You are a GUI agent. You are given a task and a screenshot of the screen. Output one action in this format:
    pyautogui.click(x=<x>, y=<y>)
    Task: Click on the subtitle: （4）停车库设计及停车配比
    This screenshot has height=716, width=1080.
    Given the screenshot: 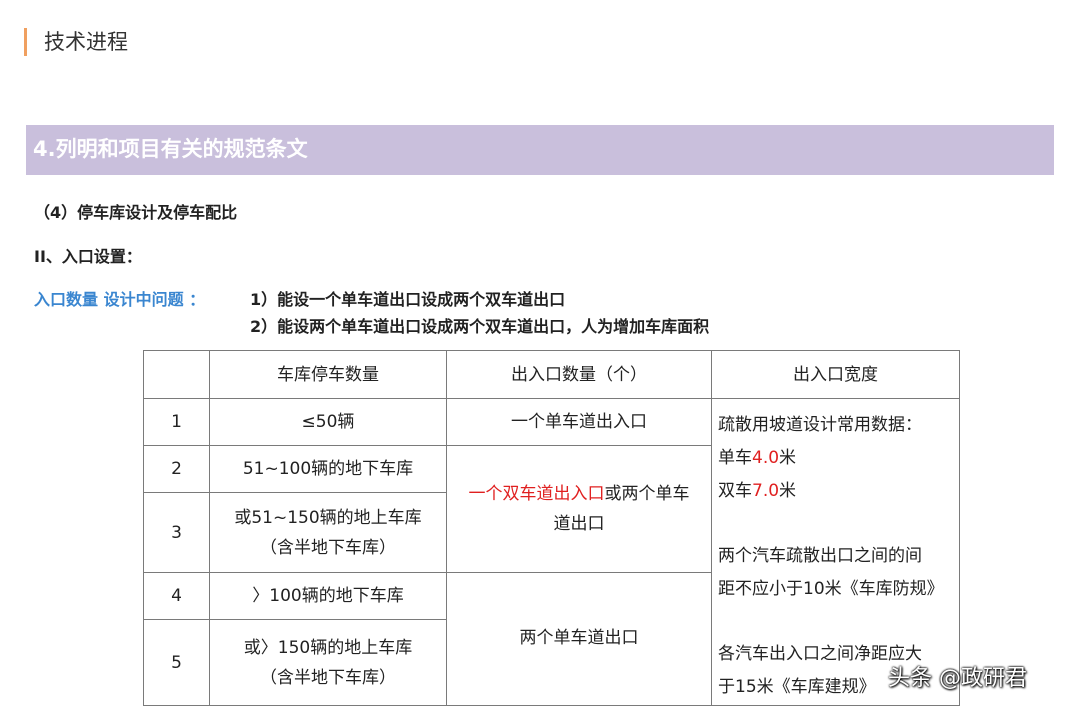 What is the action you would take?
    pyautogui.click(x=136, y=212)
    